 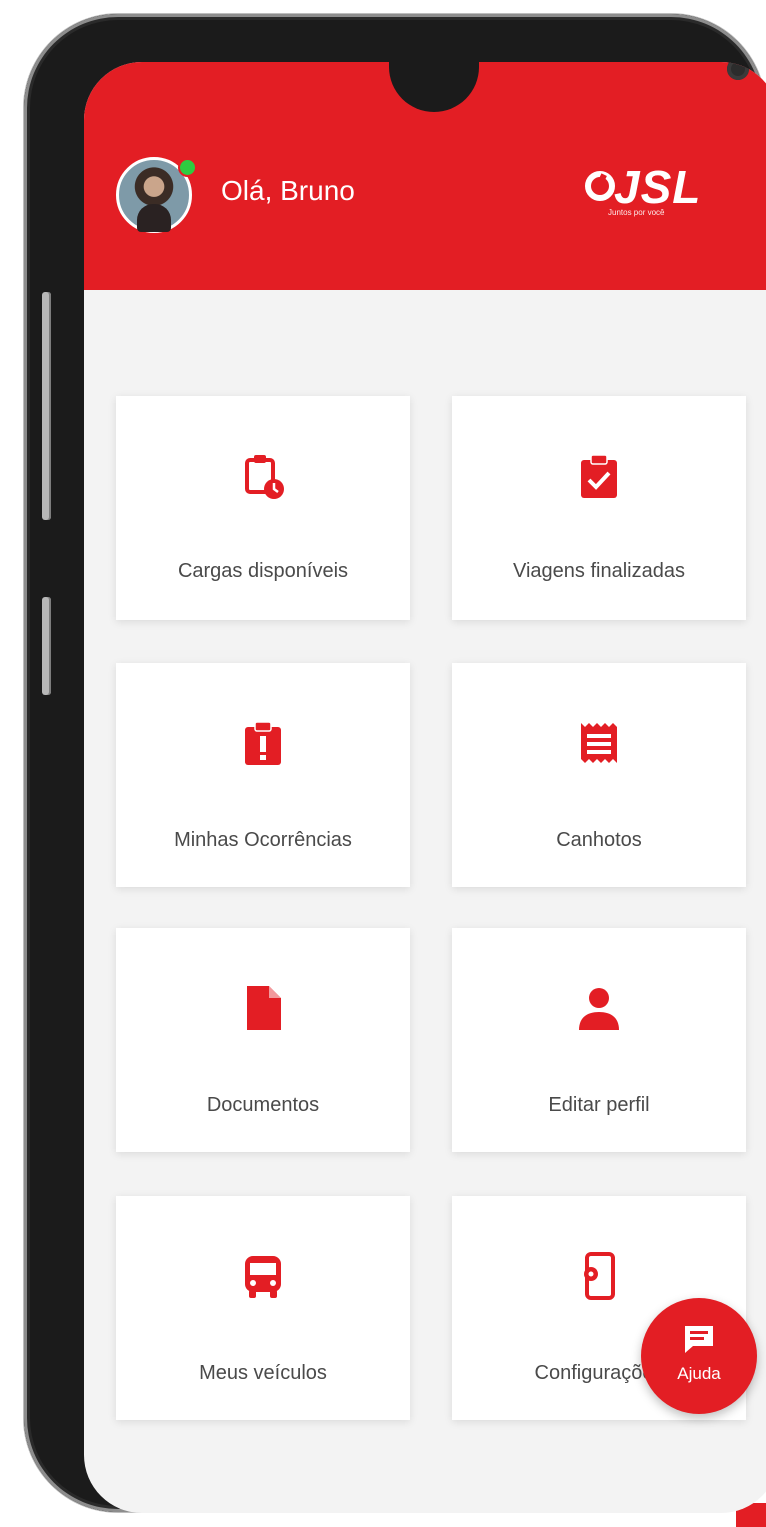 What do you see at coordinates (600, 186) in the screenshot?
I see `logo-mark-icon` at bounding box center [600, 186].